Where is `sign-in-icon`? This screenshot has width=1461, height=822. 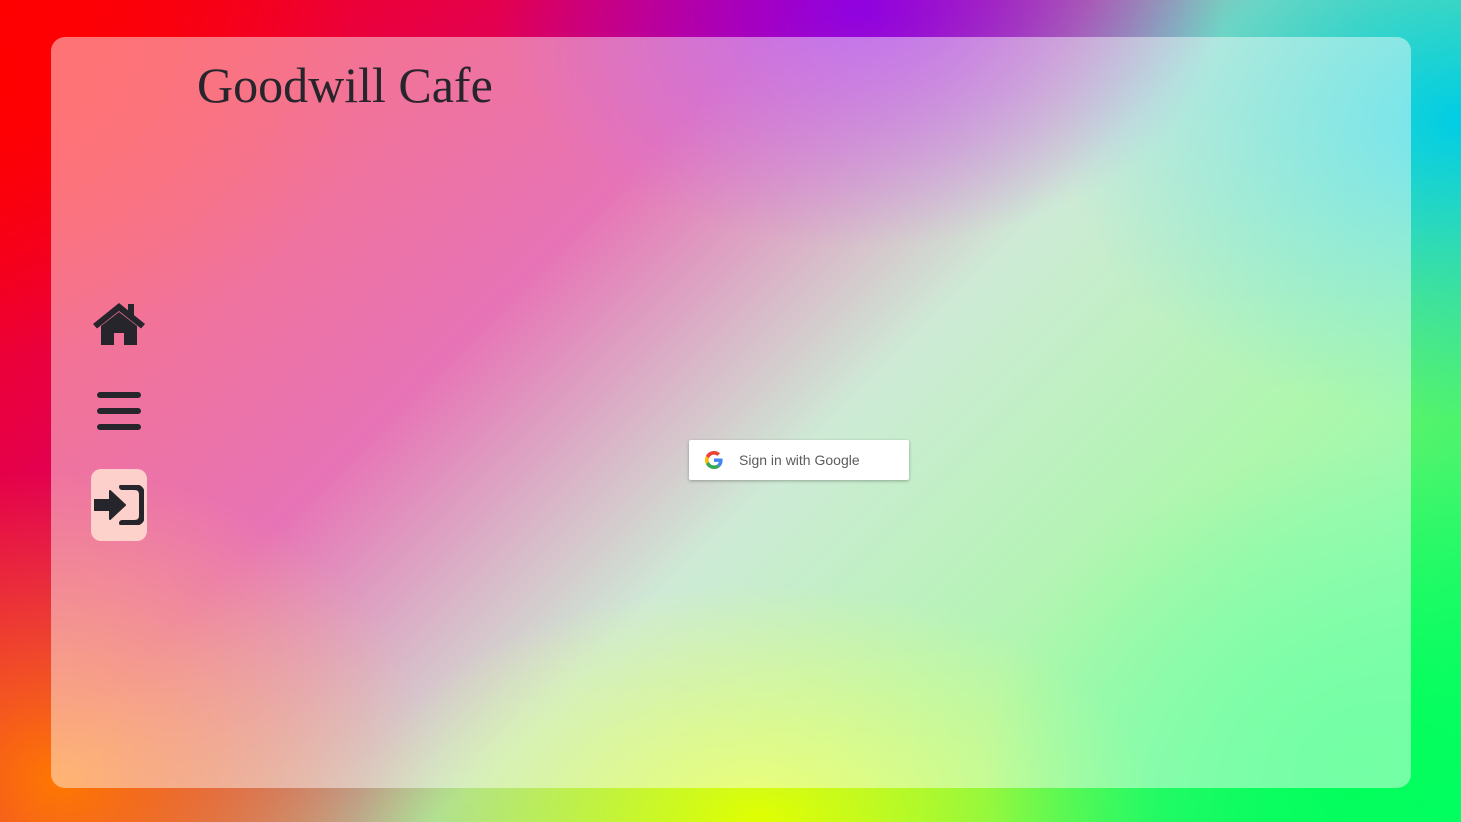
sign-in-icon is located at coordinates (119, 505).